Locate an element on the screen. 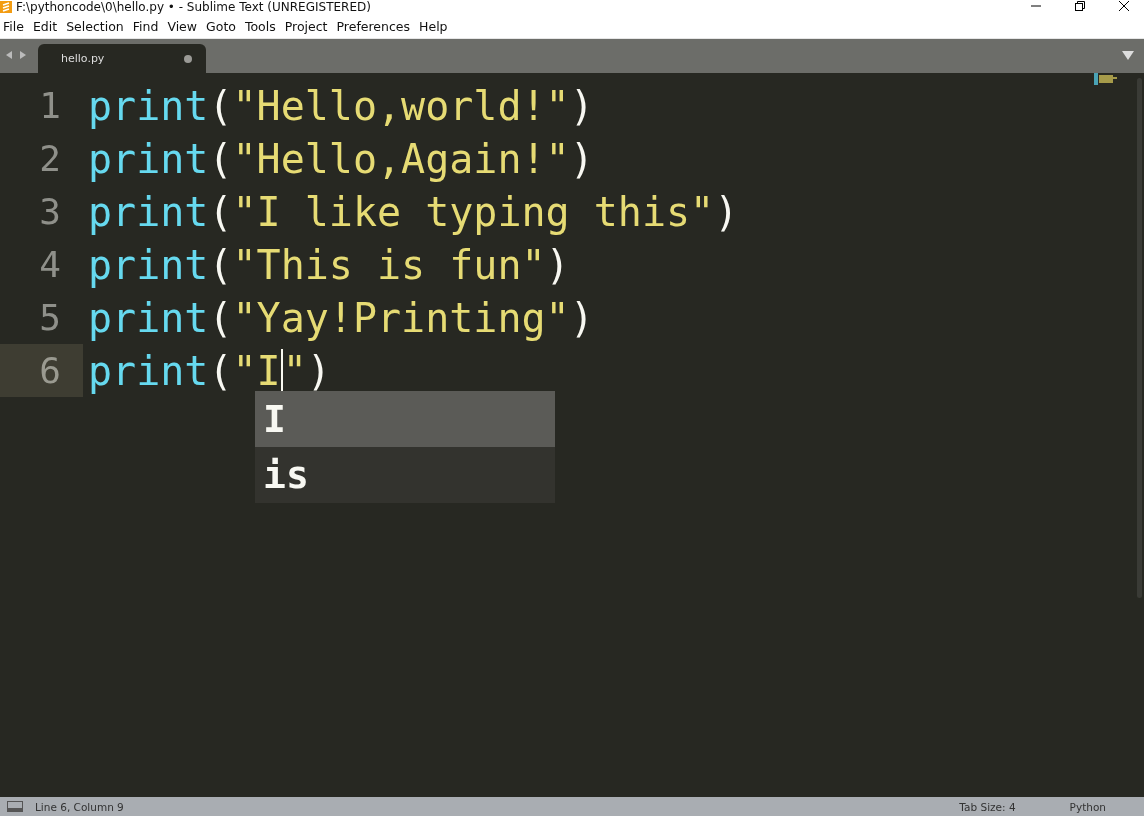 Image resolution: width=1144 pixels, height=816 pixels. line-number: 6 is located at coordinates (50, 370).